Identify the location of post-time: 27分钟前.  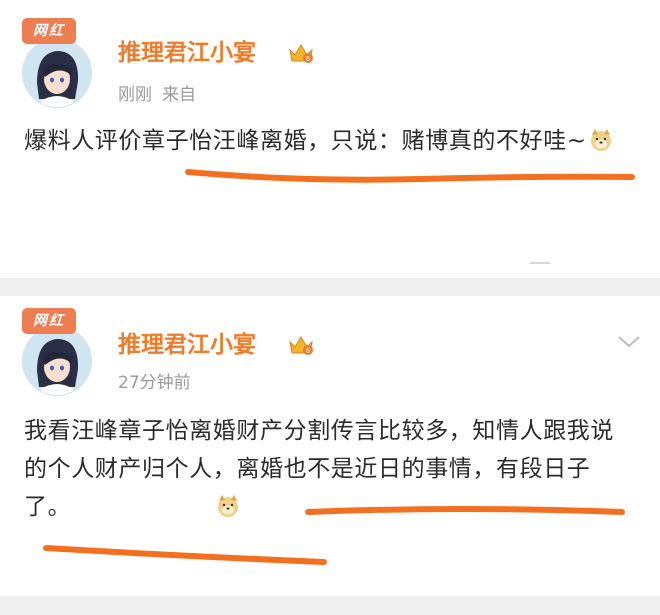
(154, 383).